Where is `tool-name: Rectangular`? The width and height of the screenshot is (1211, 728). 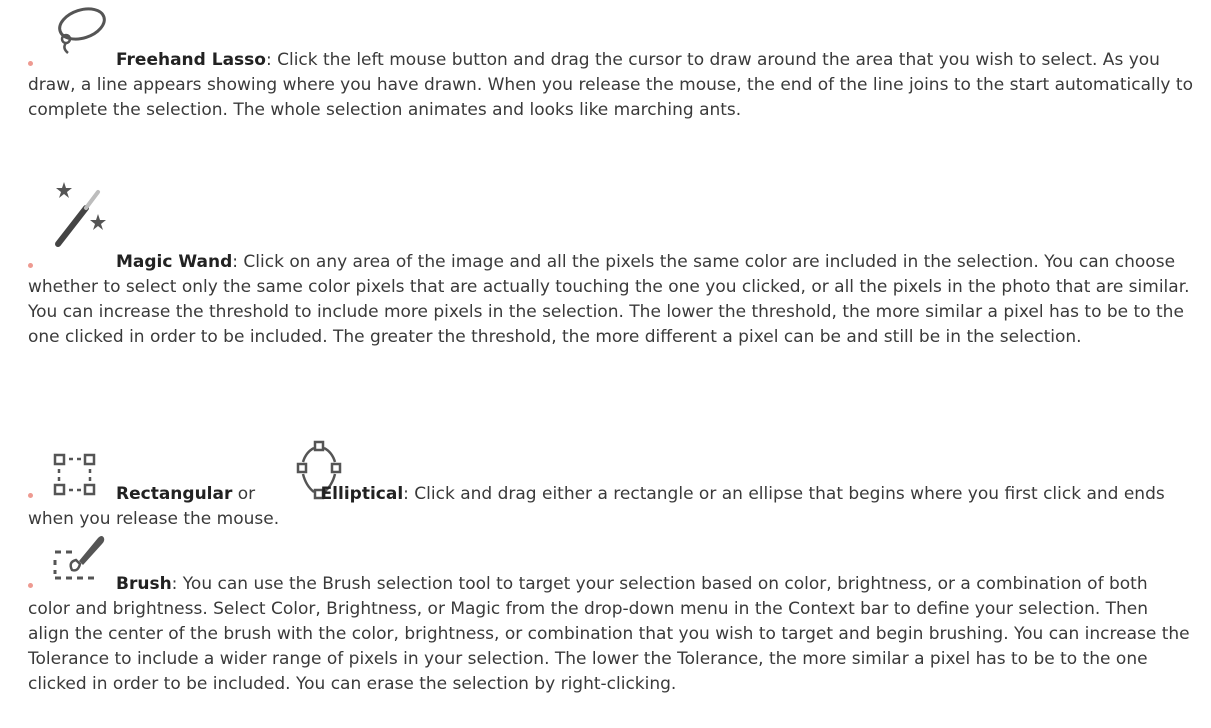 tool-name: Rectangular is located at coordinates (174, 494).